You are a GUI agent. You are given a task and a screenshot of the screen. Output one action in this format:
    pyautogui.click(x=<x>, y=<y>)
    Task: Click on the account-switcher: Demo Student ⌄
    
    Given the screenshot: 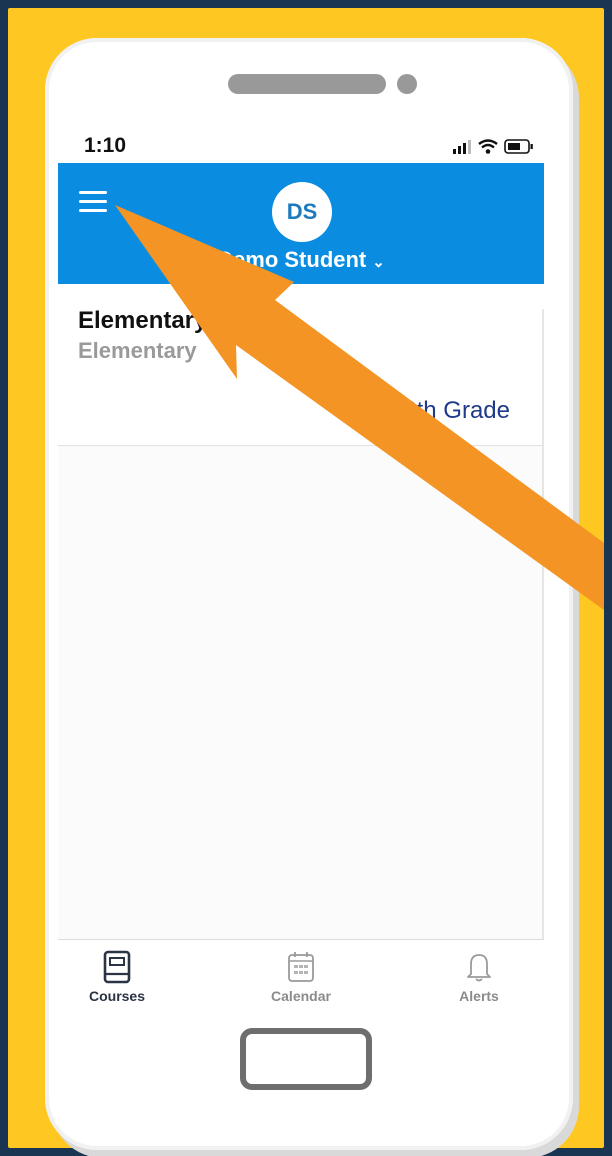 What is the action you would take?
    pyautogui.click(x=301, y=260)
    